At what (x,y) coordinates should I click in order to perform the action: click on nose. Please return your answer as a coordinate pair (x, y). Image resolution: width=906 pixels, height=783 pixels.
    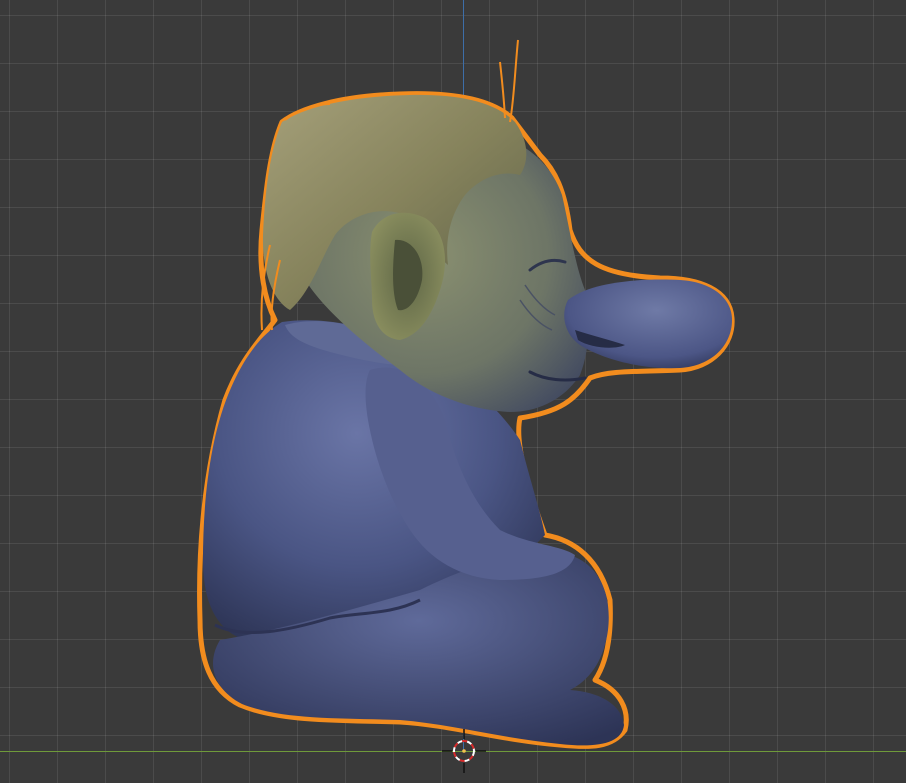
    Looking at the image, I should click on (648, 324).